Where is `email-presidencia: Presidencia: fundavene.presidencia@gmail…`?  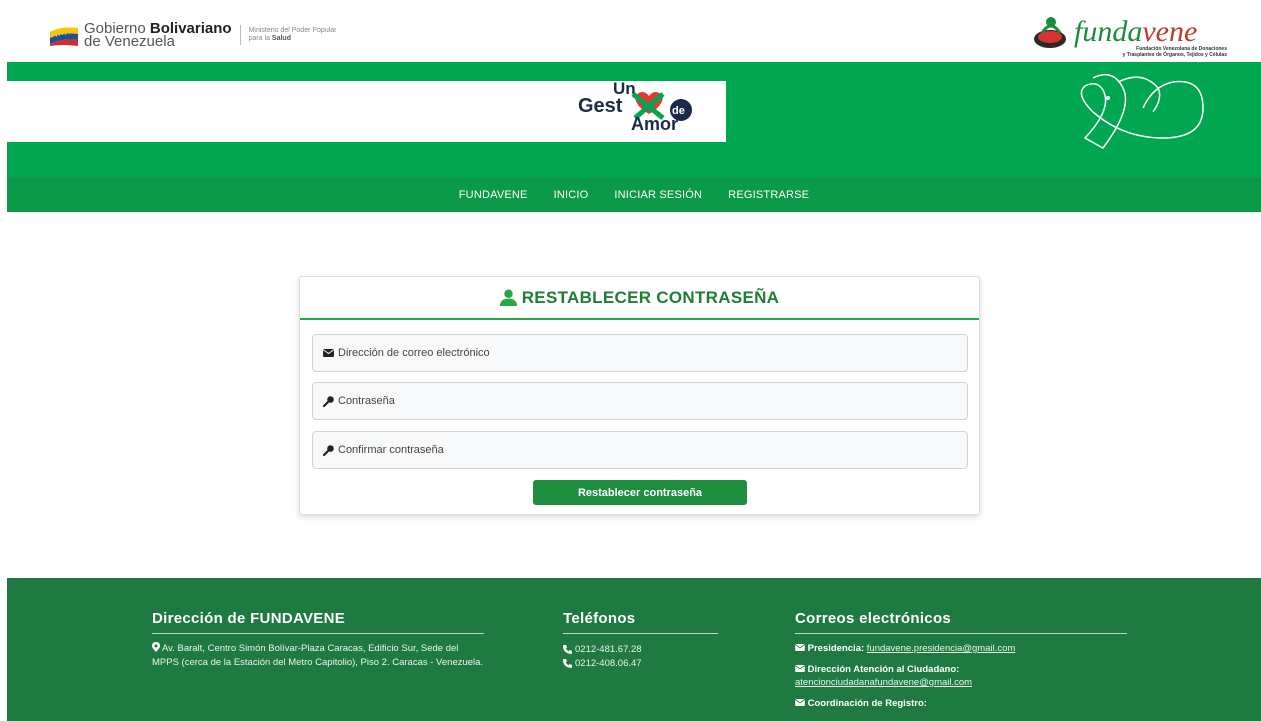
email-presidencia: Presidencia: fundavene.presidencia@gmail… is located at coordinates (960, 648).